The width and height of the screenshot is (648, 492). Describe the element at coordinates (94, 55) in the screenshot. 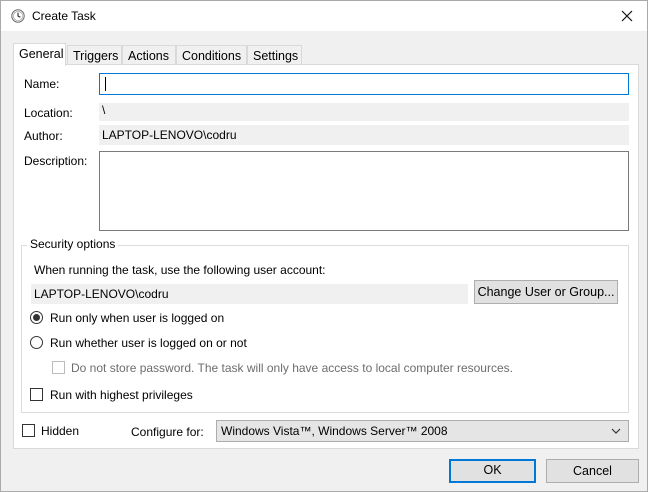

I see `tab-triggers: Triggers` at that location.